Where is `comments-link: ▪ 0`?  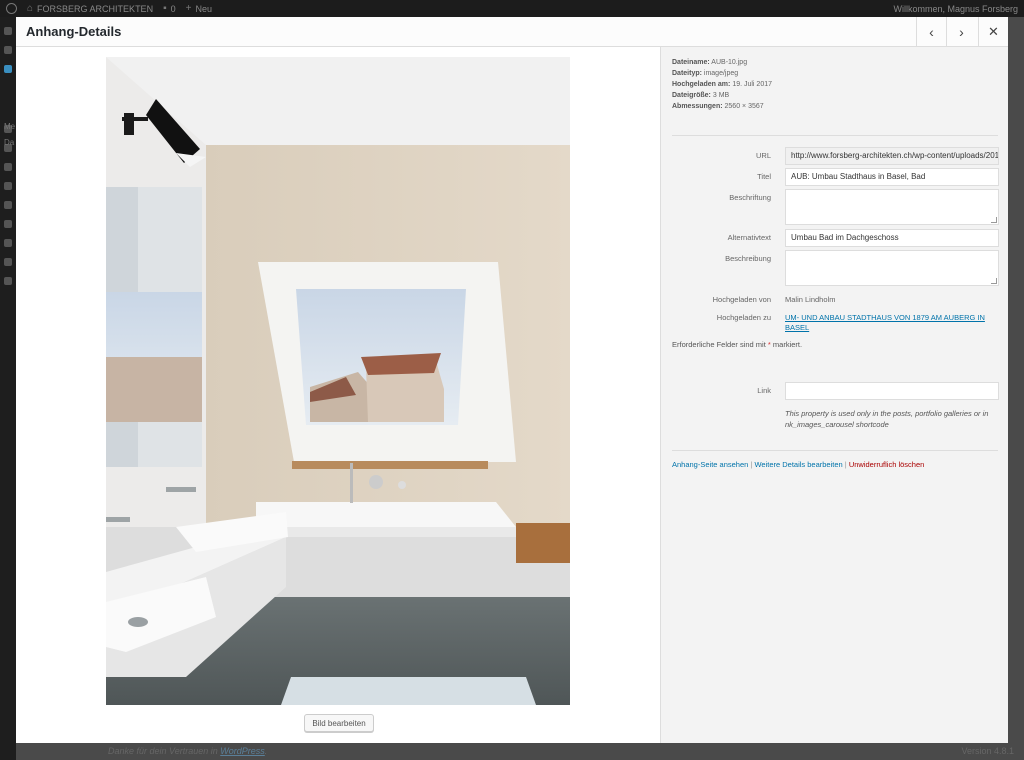
comments-link: ▪ 0 is located at coordinates (169, 8).